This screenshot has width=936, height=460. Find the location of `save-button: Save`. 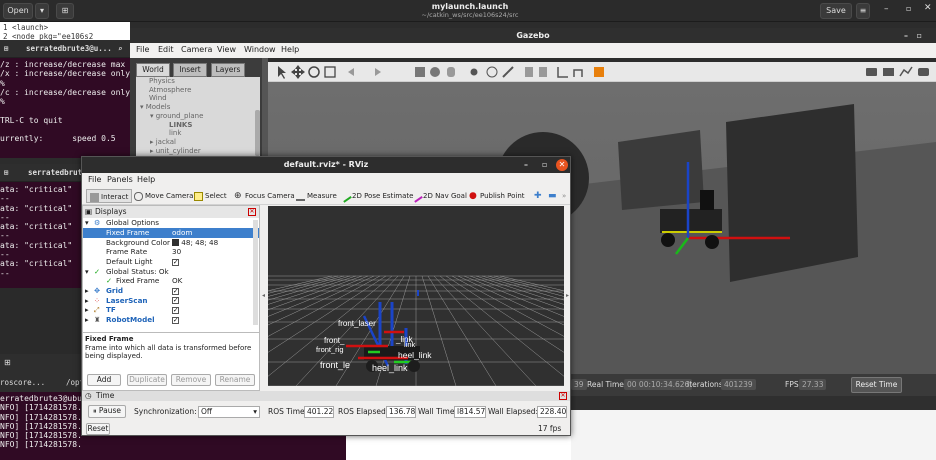

save-button: Save is located at coordinates (836, 11).